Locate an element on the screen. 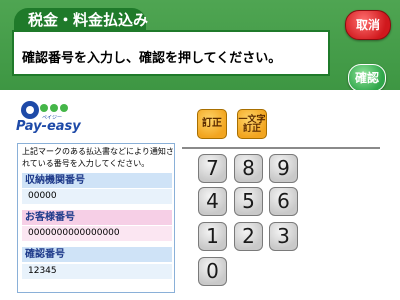  info-note: 上記マークのある払込書などにより通知されている番号を入力してください。 is located at coordinates (98, 157).